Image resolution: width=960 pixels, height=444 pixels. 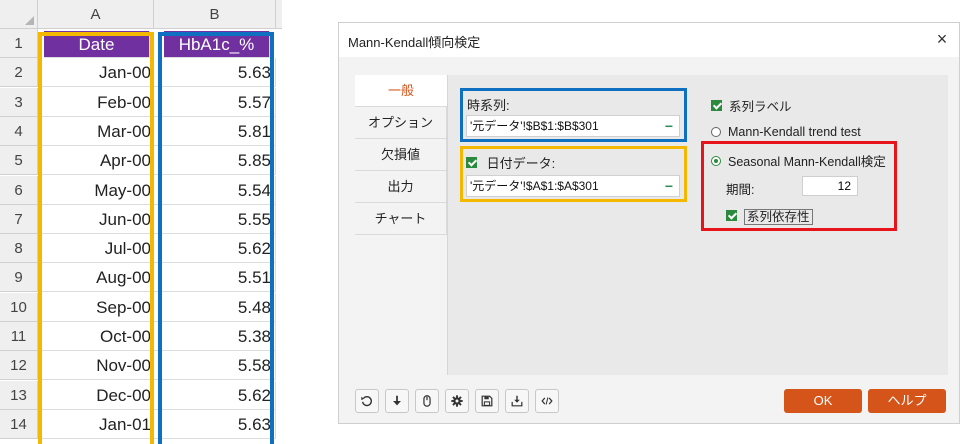 I want to click on row-header: 4, so click(x=19, y=131).